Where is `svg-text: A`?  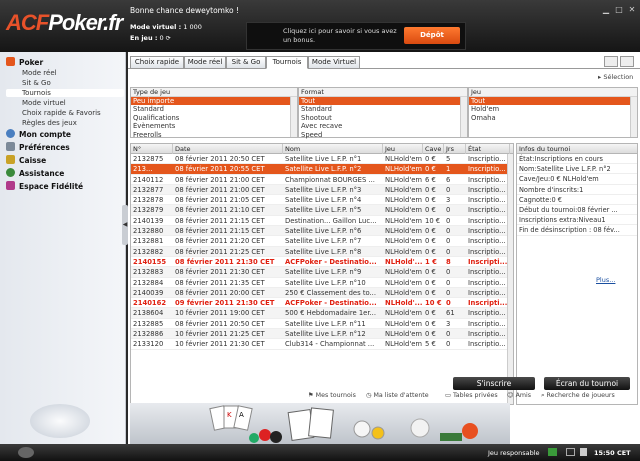 svg-text: A is located at coordinates (241, 415).